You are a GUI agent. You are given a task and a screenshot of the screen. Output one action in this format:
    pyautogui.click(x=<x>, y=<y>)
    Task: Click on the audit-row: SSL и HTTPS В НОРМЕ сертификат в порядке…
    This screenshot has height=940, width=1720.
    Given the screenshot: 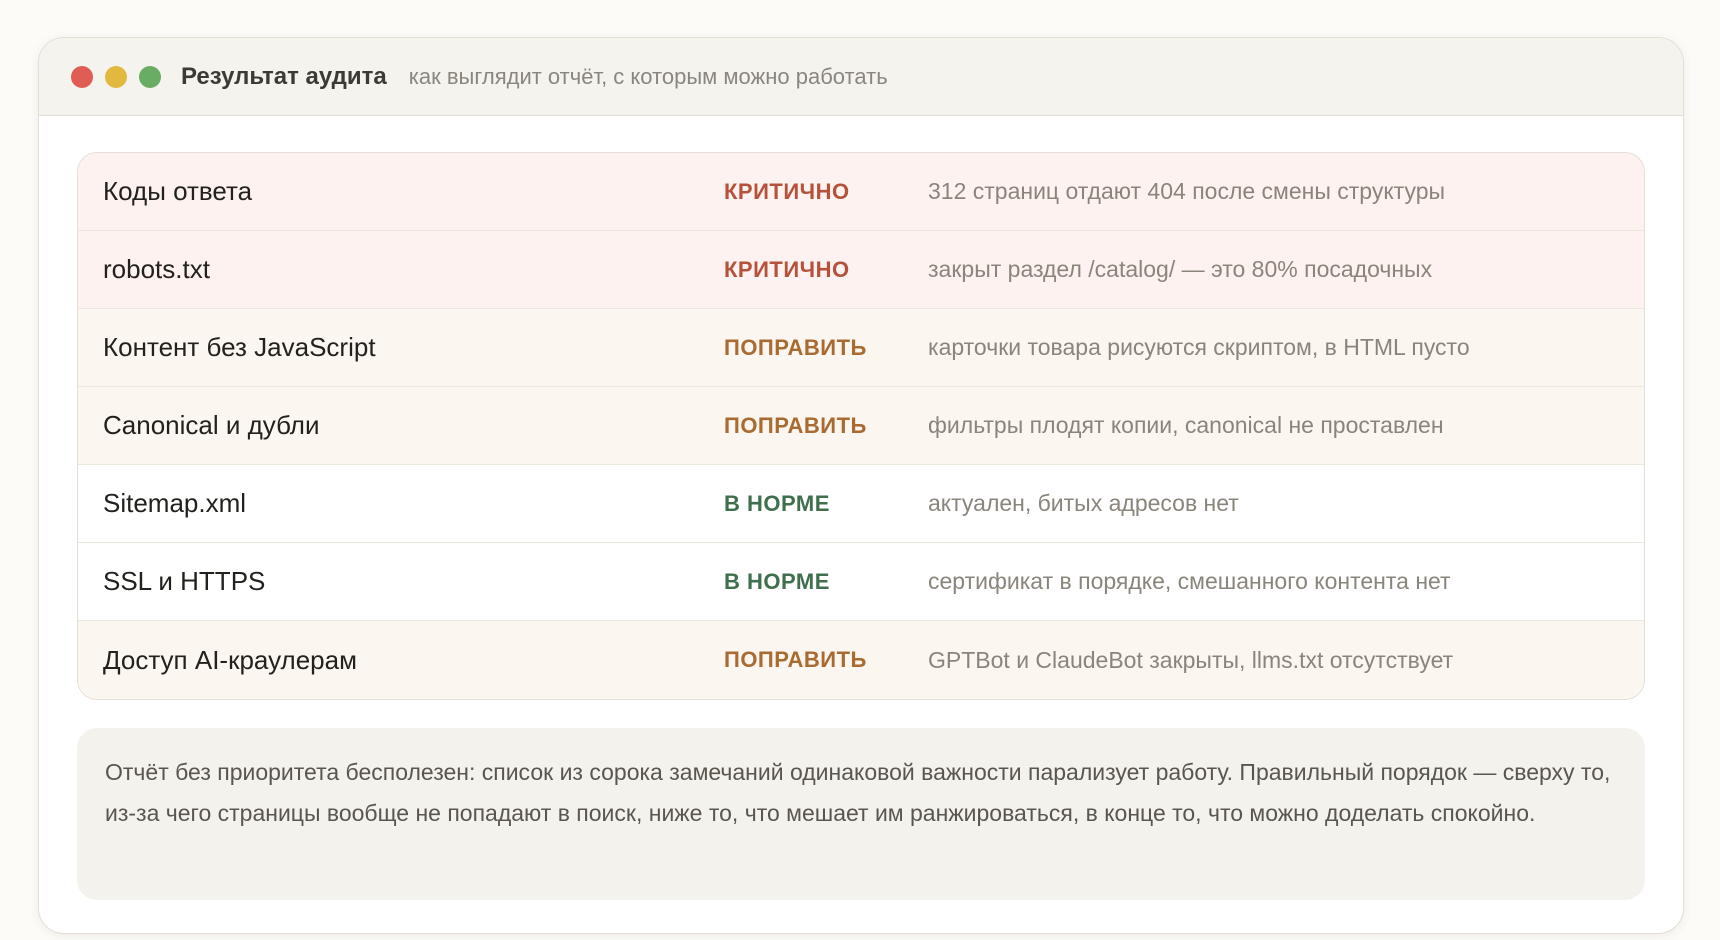 What is the action you would take?
    pyautogui.click(x=861, y=582)
    